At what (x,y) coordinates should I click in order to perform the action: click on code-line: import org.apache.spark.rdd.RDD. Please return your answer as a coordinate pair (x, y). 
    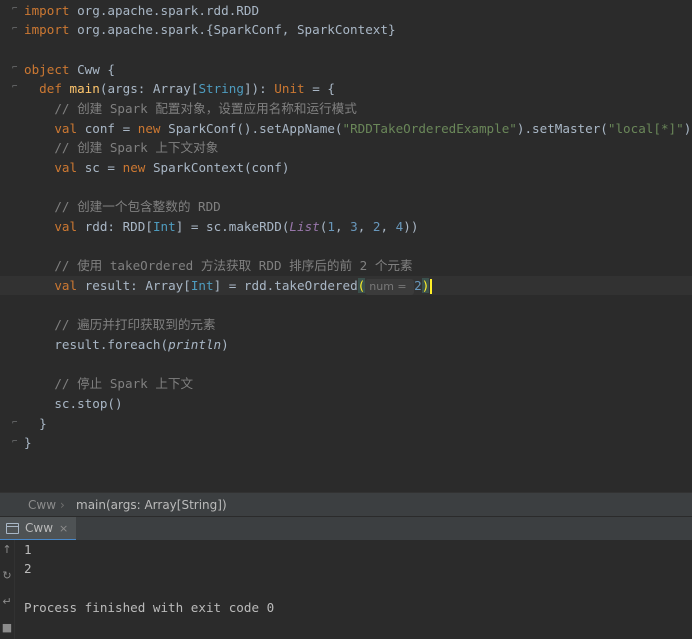
    Looking at the image, I should click on (346, 10).